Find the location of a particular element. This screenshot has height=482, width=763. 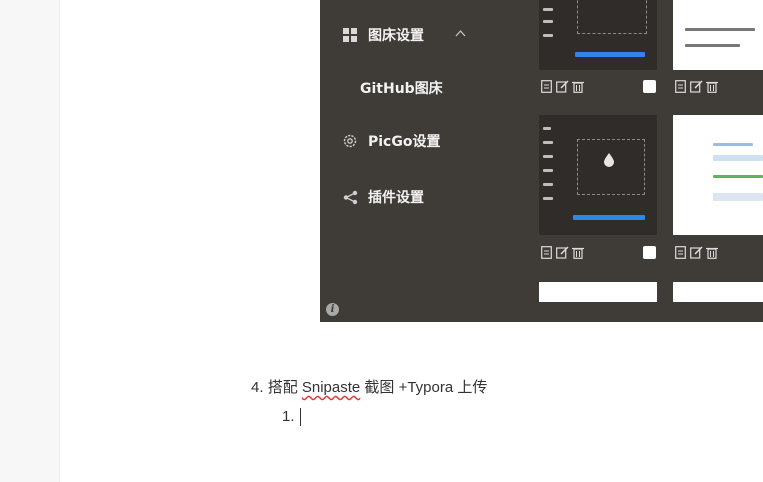

menu-label-plugin-settings: 插件设置 is located at coordinates (396, 198).